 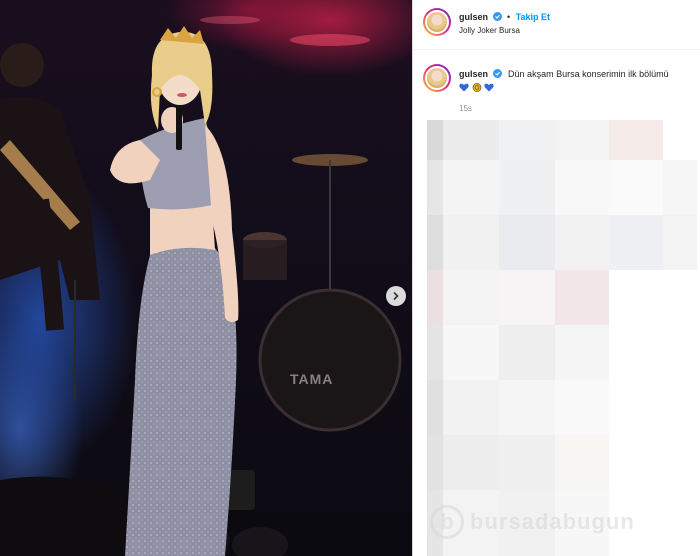 What do you see at coordinates (330, 360) in the screenshot?
I see `bass-drum` at bounding box center [330, 360].